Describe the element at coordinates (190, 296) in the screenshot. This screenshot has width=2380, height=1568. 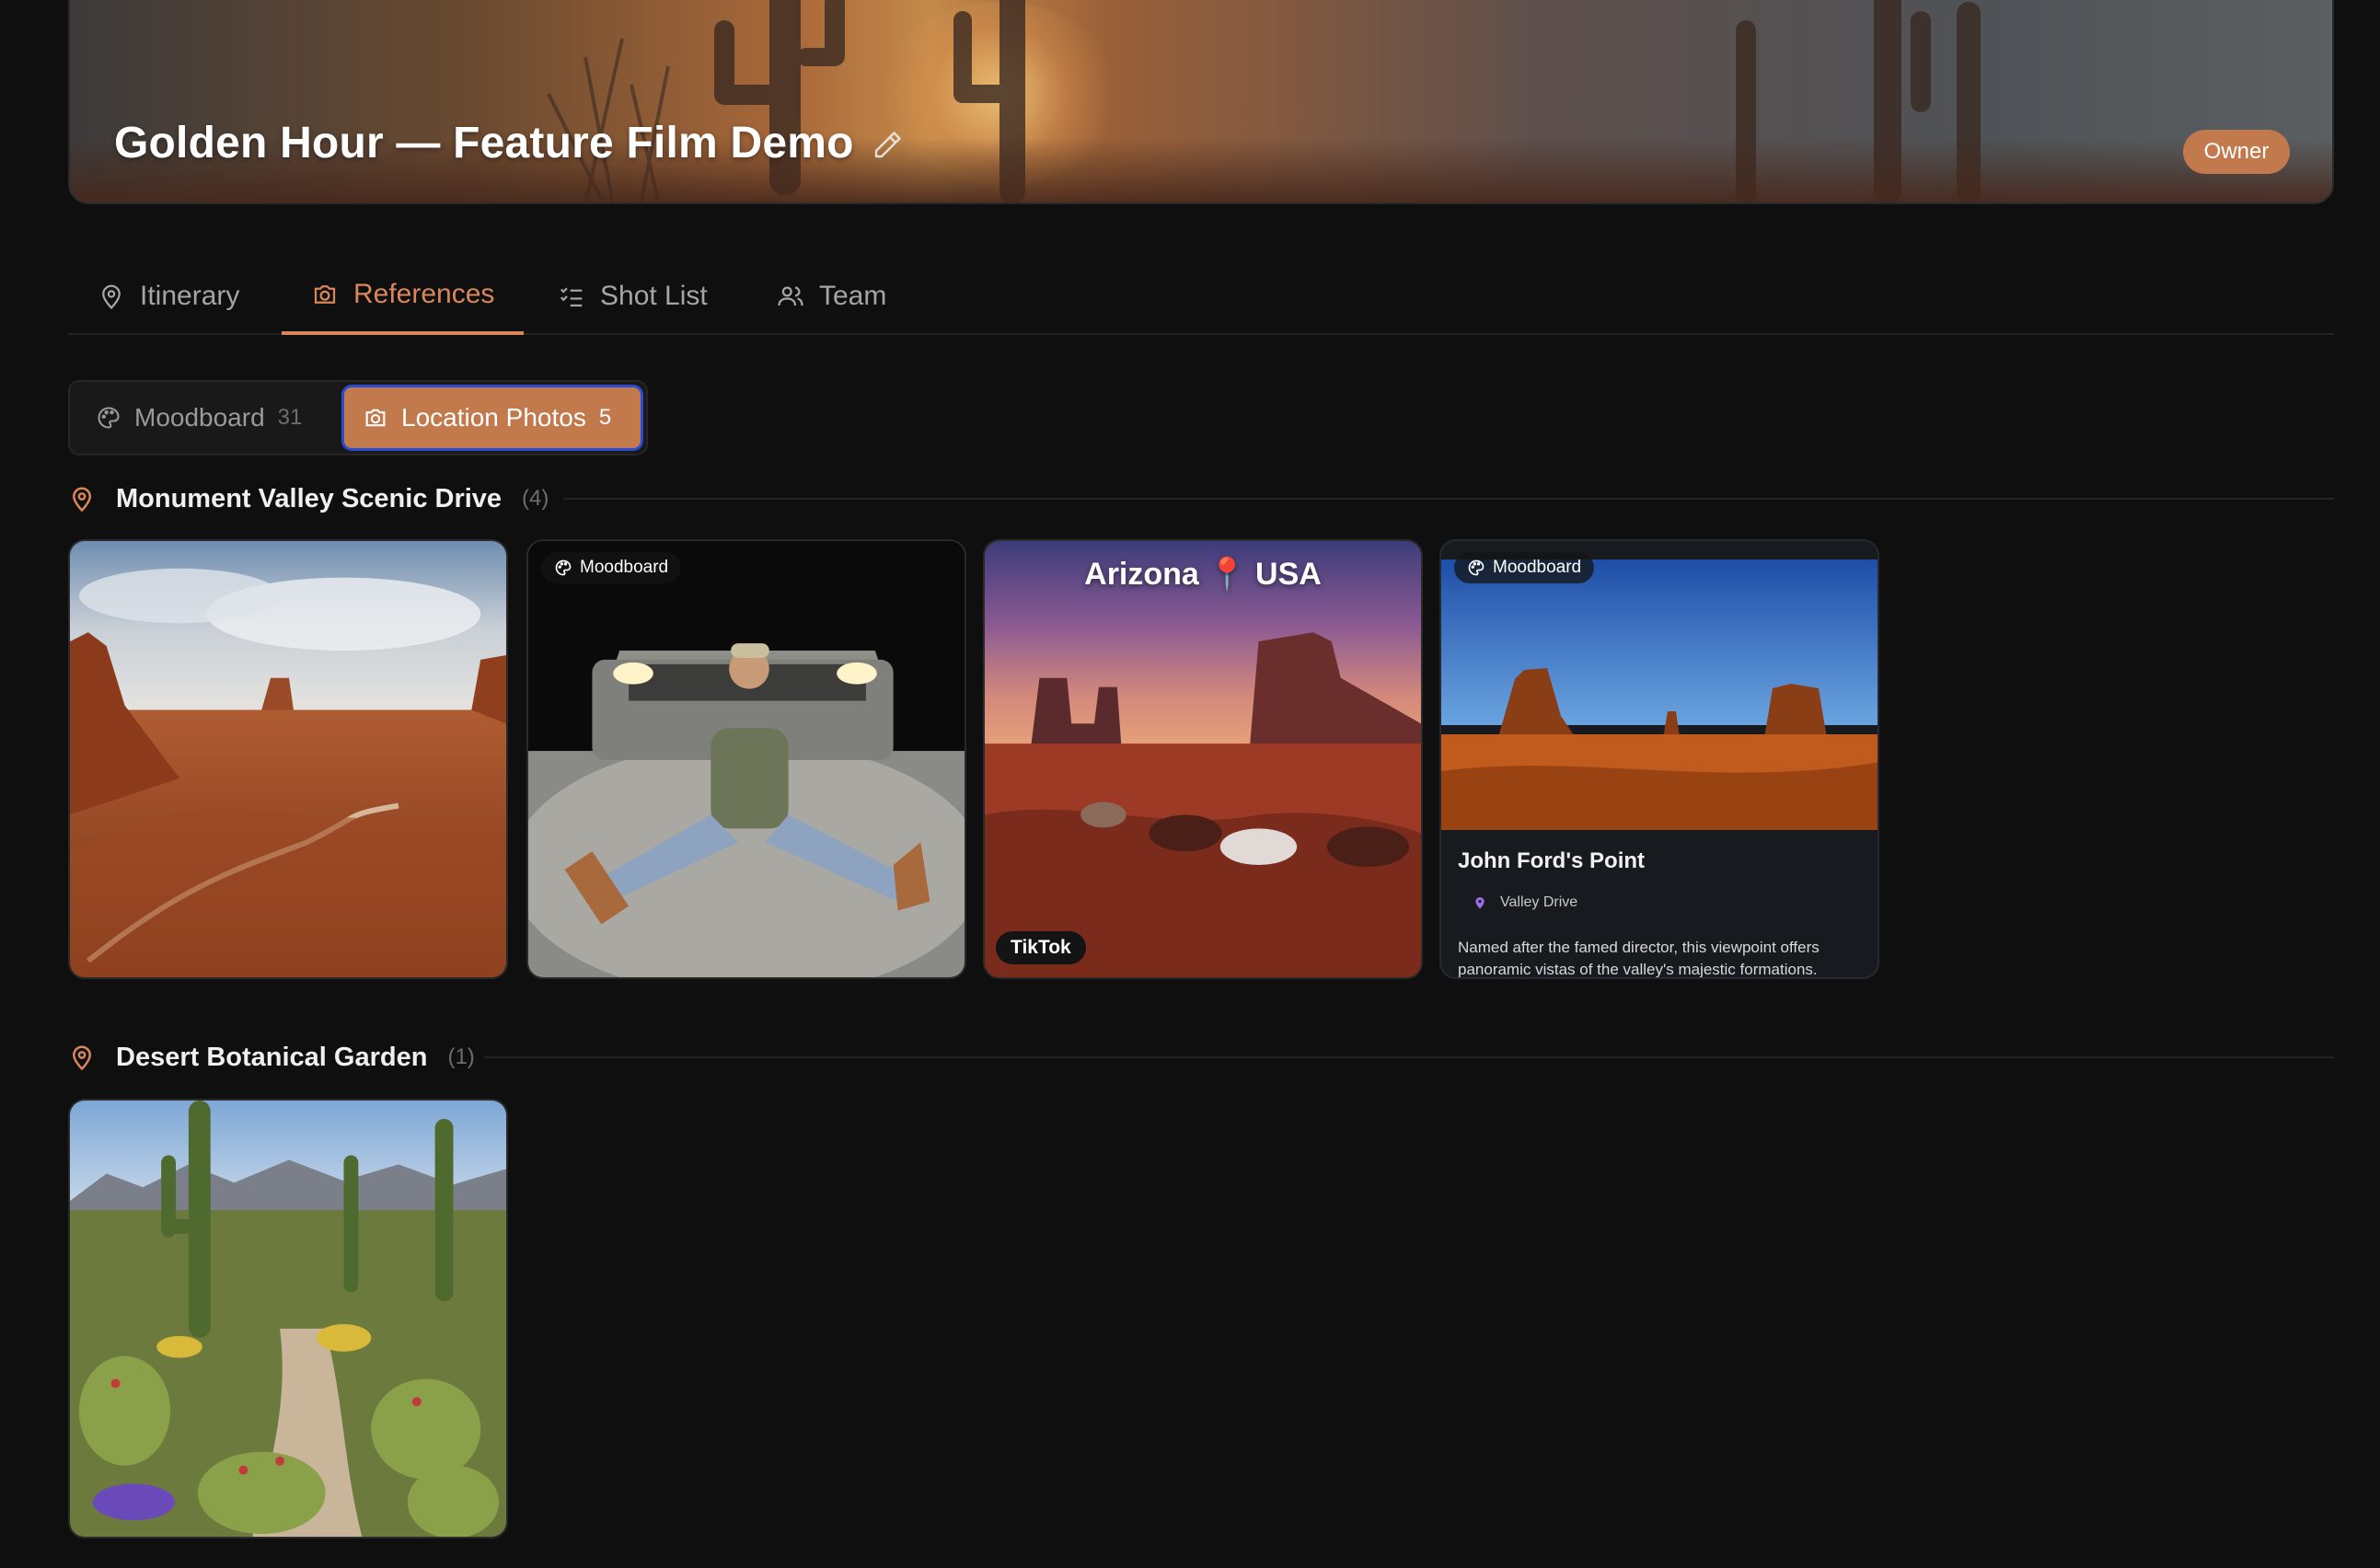
I see `tab-label: Itinerary` at that location.